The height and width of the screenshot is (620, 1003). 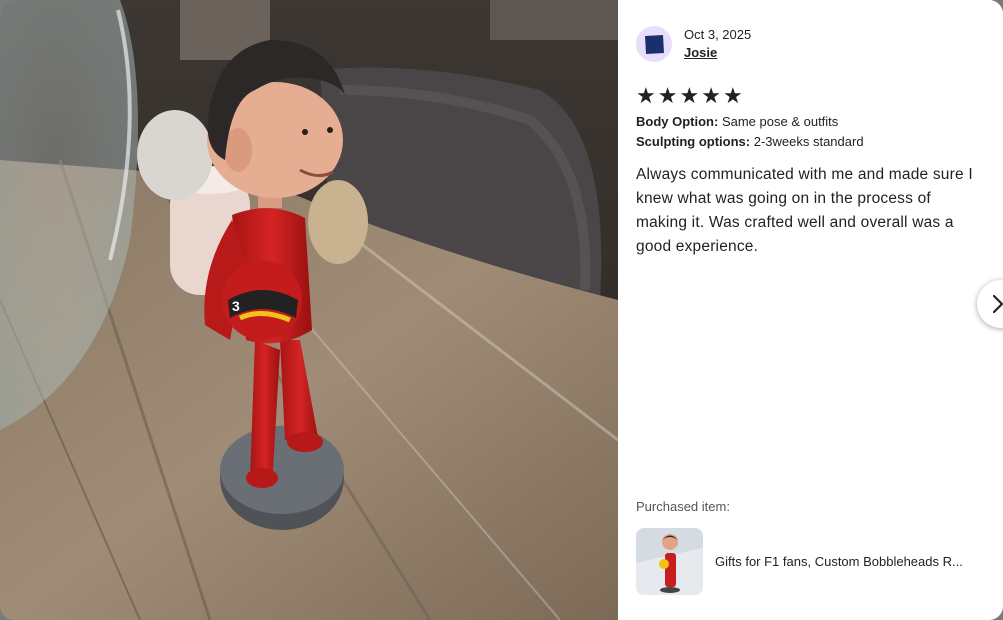 I want to click on purchased-item-thumbnail, so click(x=669, y=561).